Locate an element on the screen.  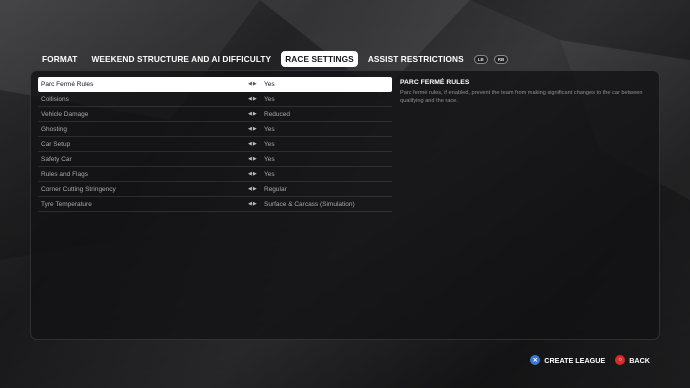
setting-label: Parc Fermé Rules is located at coordinates (67, 84).